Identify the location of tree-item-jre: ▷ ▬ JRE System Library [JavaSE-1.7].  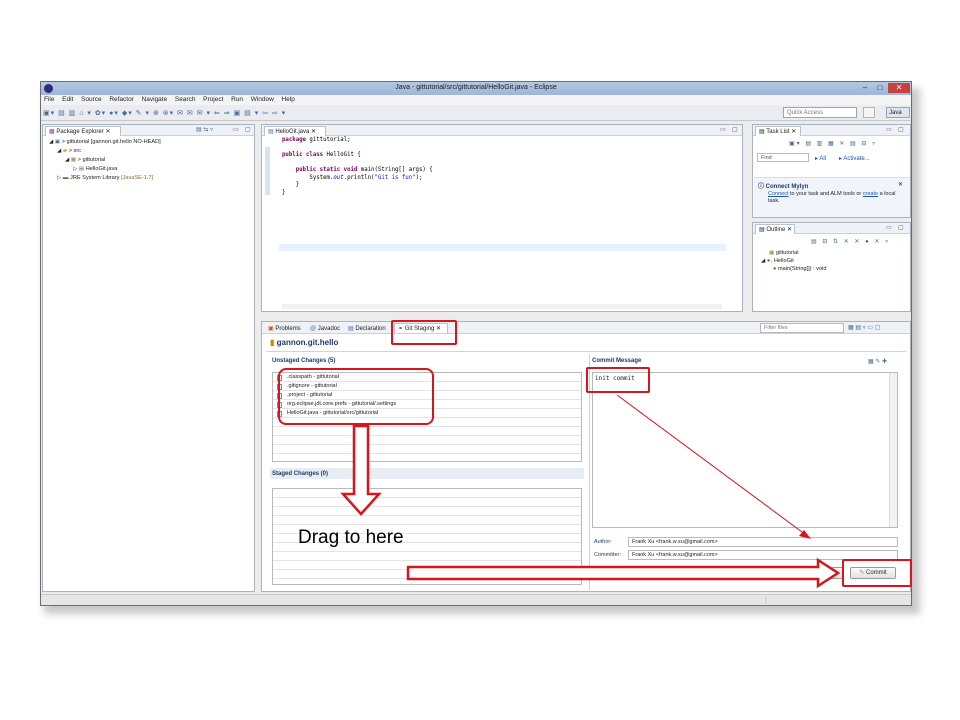
(105, 178).